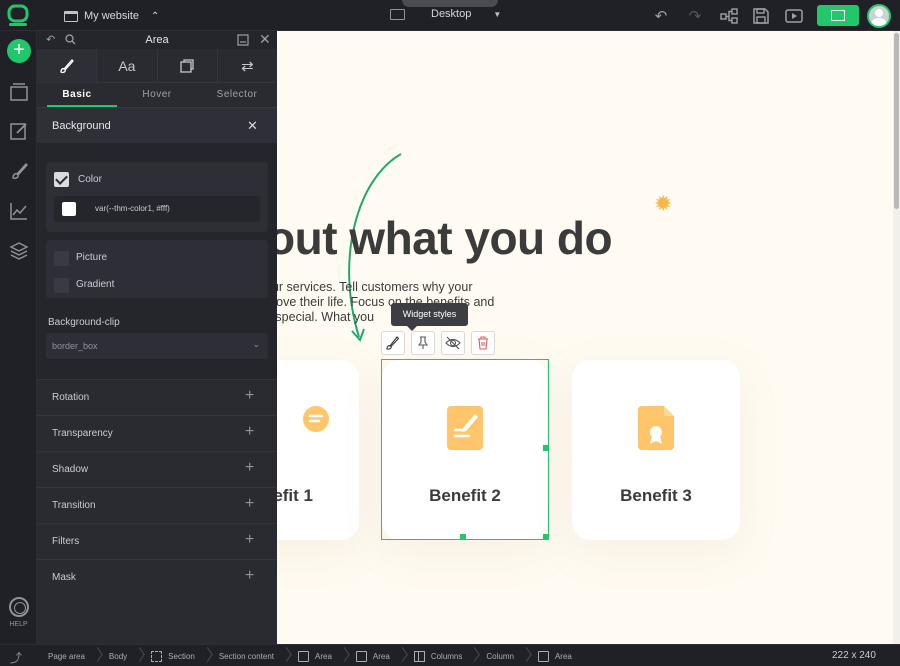 The height and width of the screenshot is (666, 900). I want to click on color-swatch, so click(69, 209).